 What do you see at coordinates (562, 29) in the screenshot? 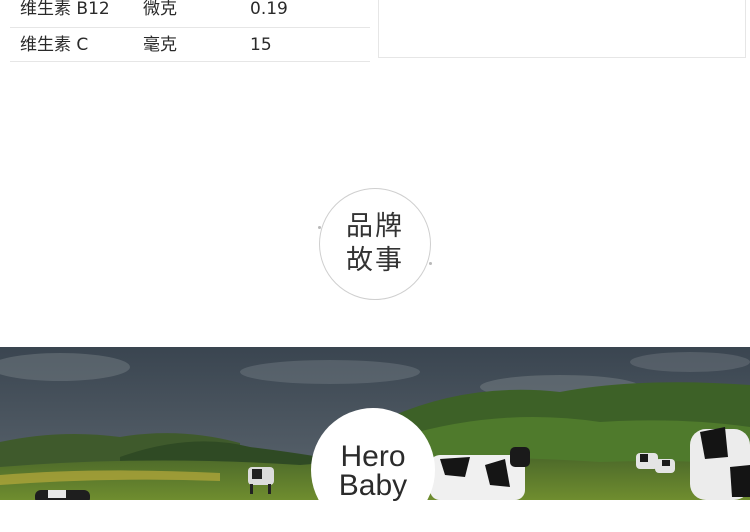
I see `side-panel` at bounding box center [562, 29].